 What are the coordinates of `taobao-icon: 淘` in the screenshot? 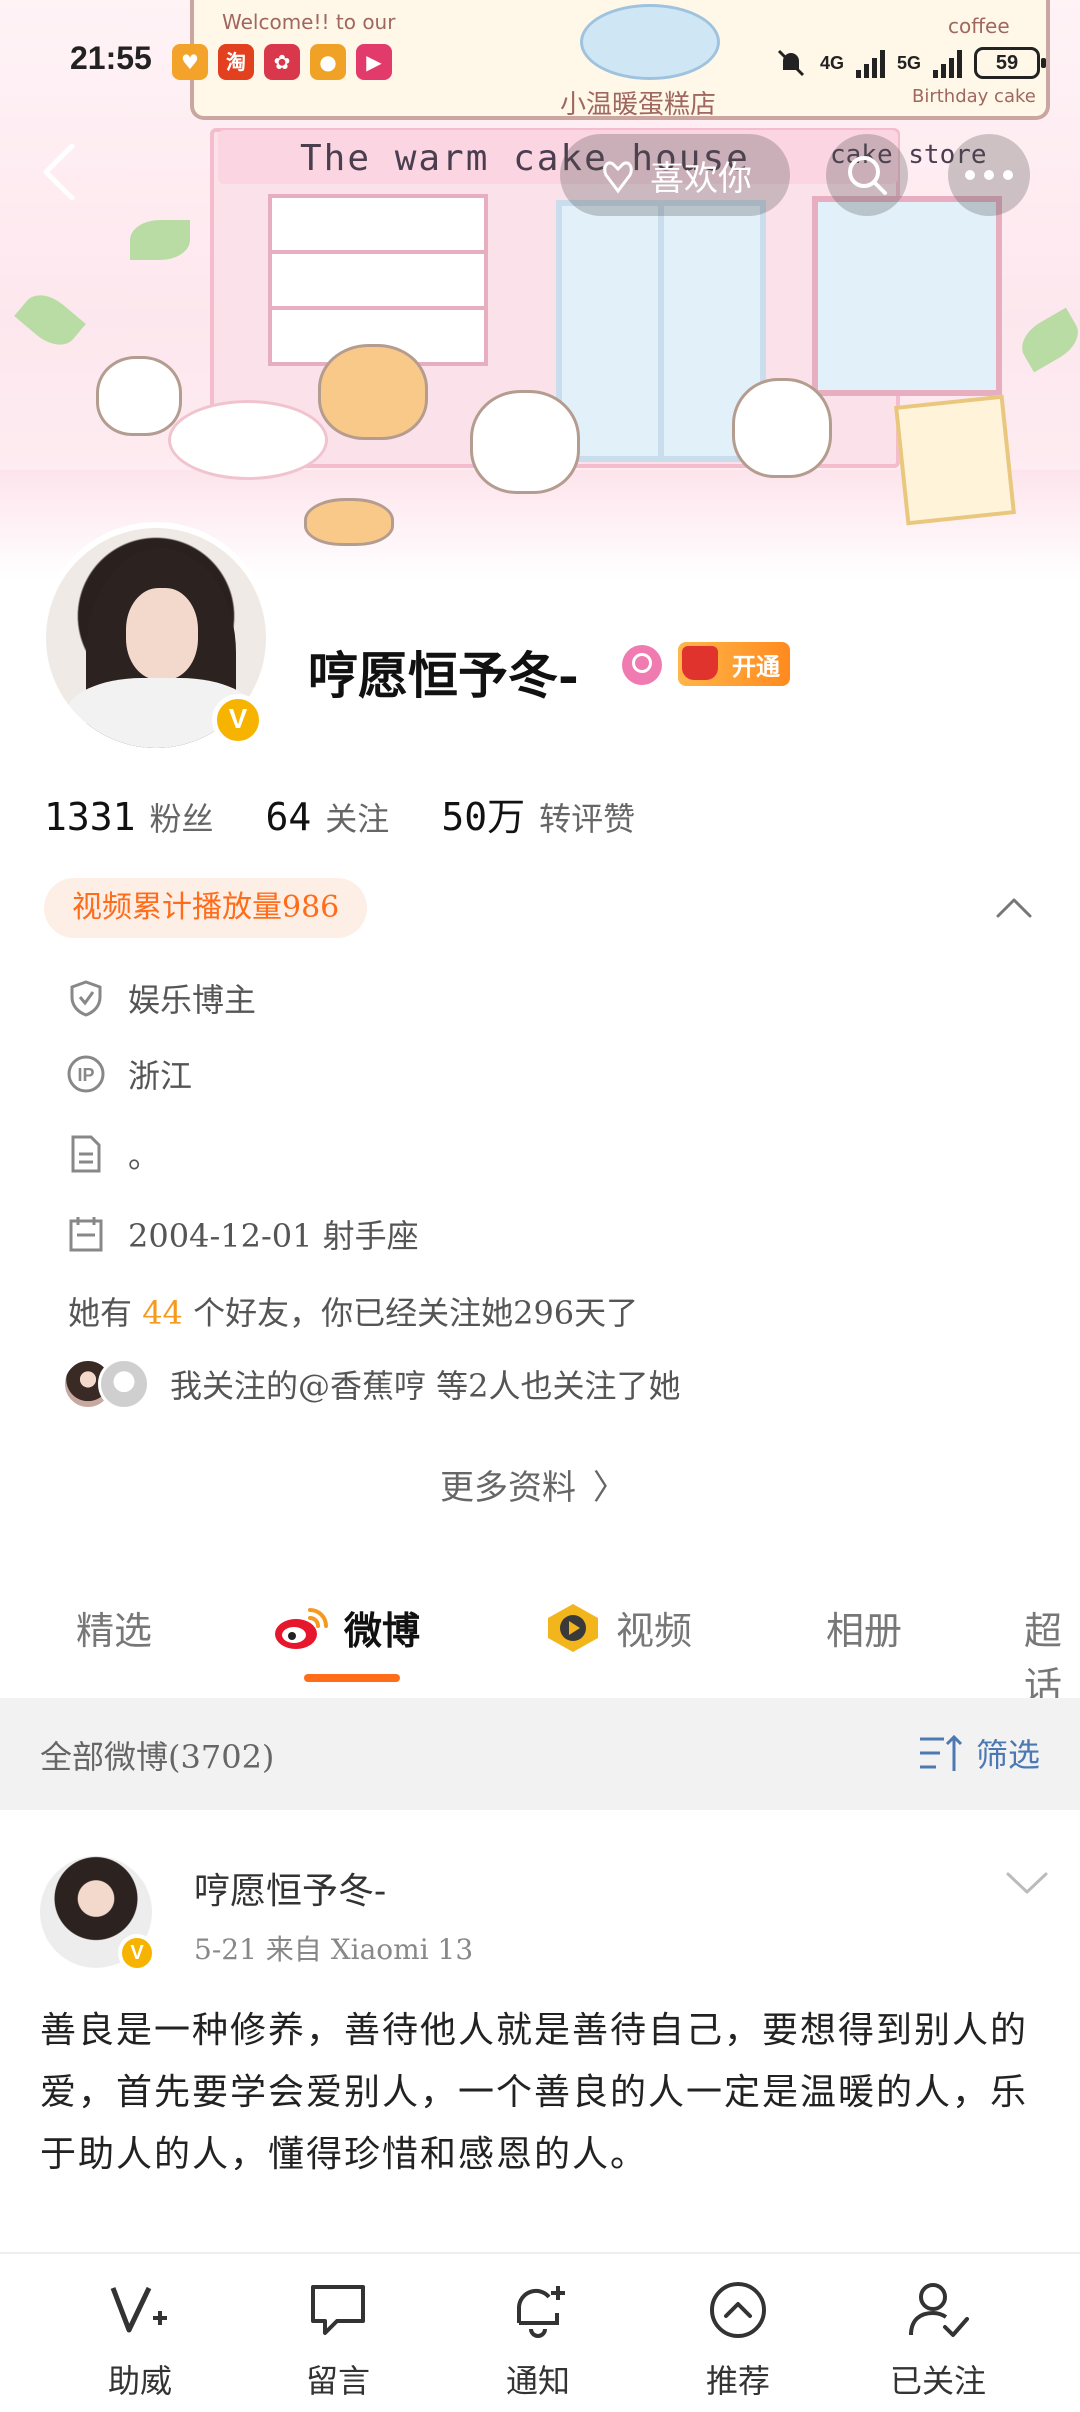 It's located at (236, 62).